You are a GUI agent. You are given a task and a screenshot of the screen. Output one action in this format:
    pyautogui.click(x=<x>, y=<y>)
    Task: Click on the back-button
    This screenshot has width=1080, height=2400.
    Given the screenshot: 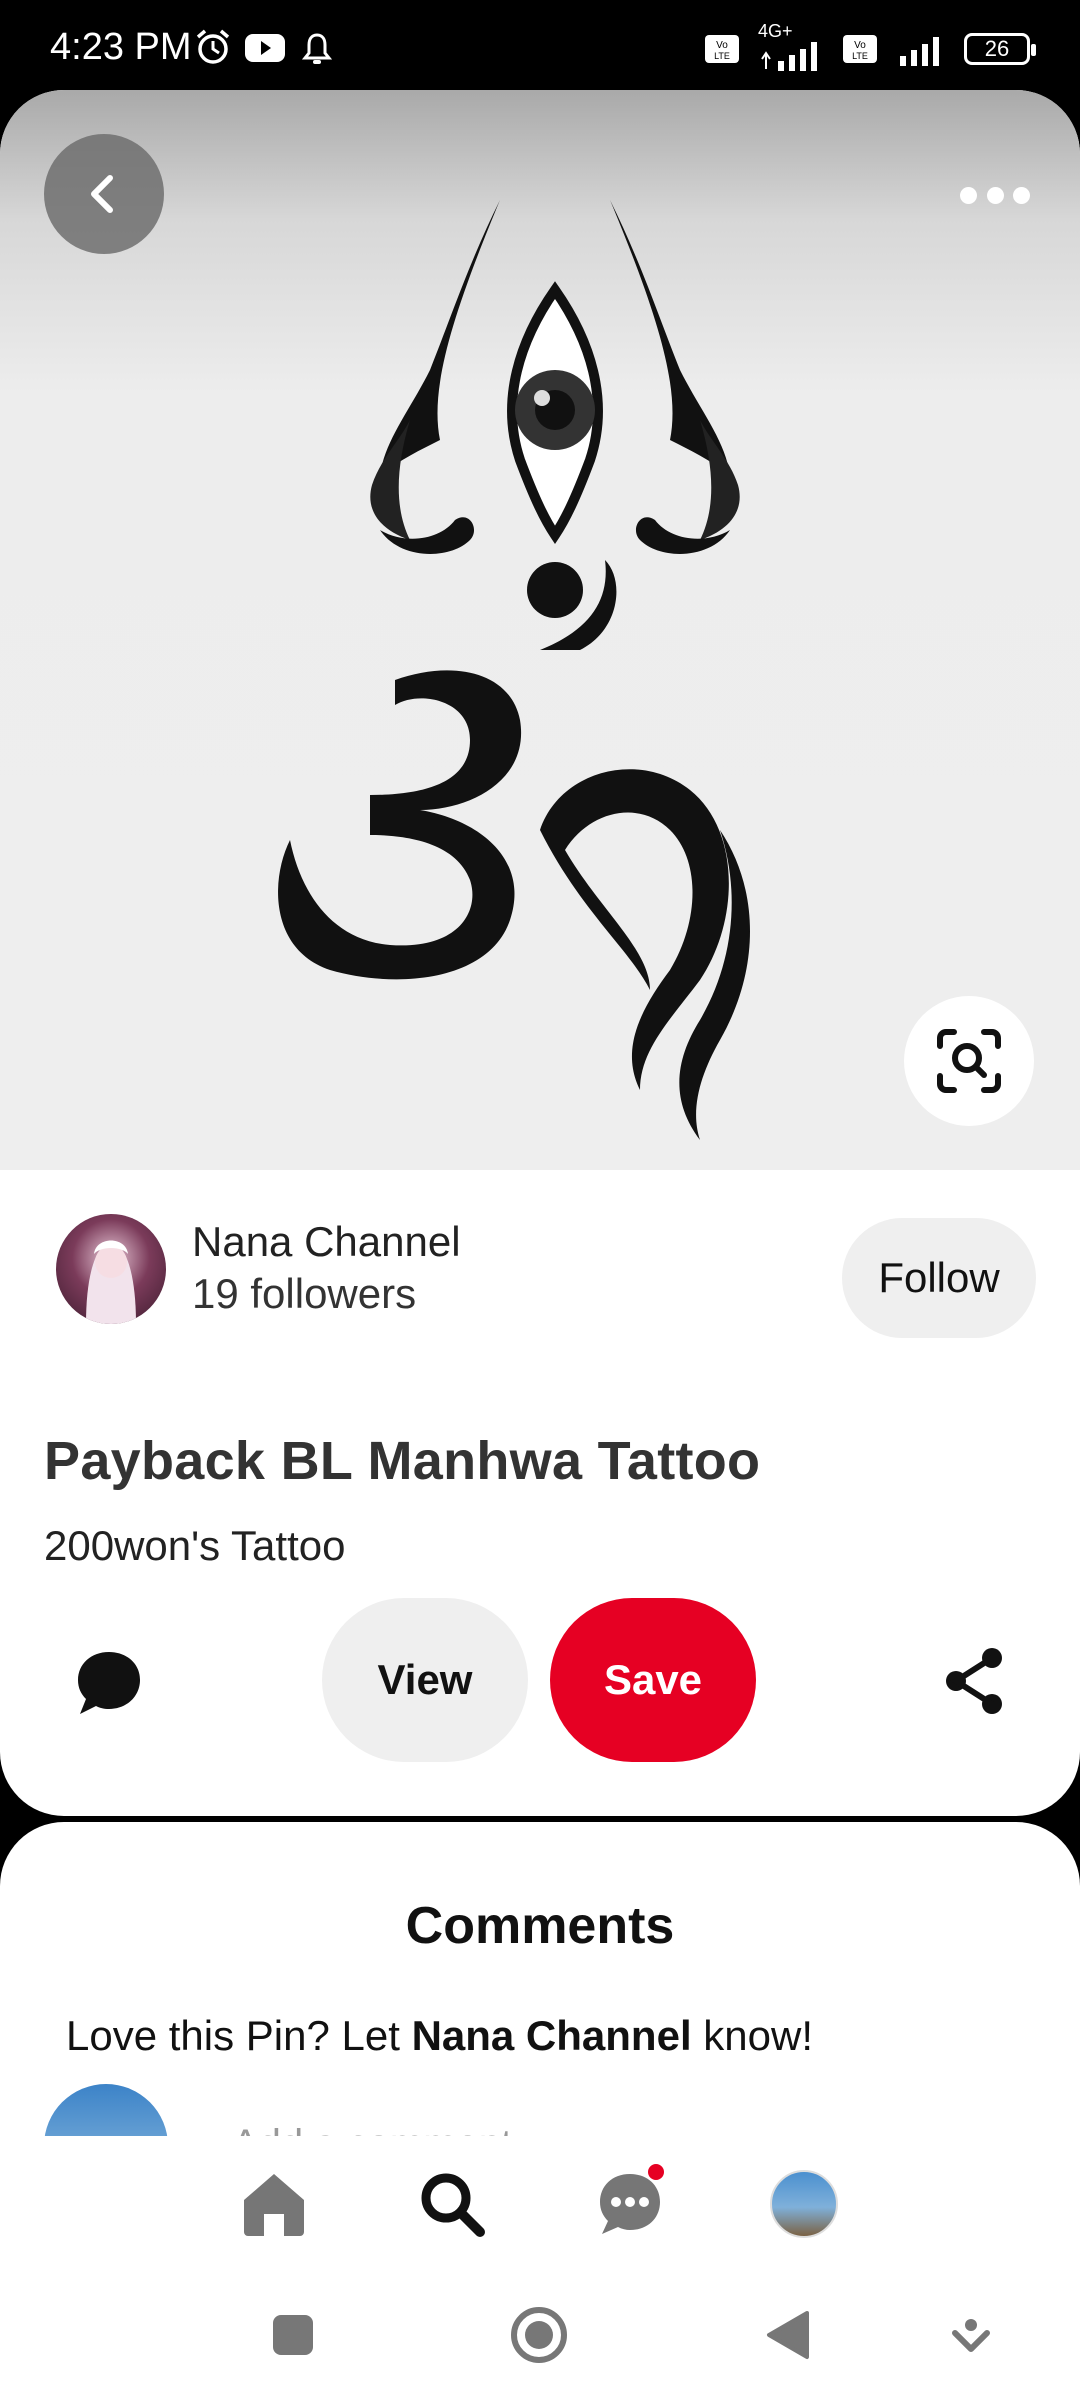 What is the action you would take?
    pyautogui.click(x=104, y=194)
    